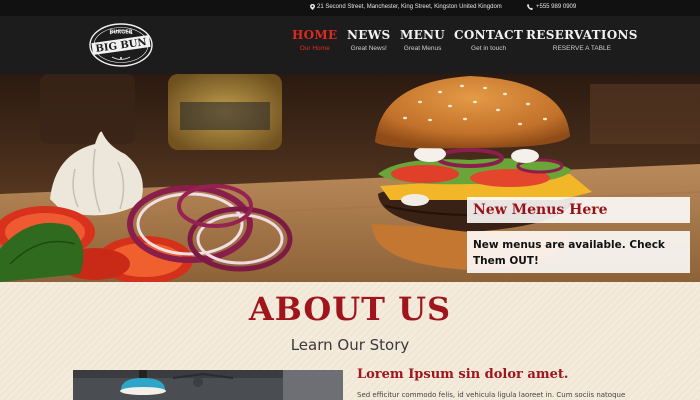 This screenshot has height=400, width=700. Describe the element at coordinates (120, 33) in the screenshot. I see `logo-top-text: BURGER` at that location.